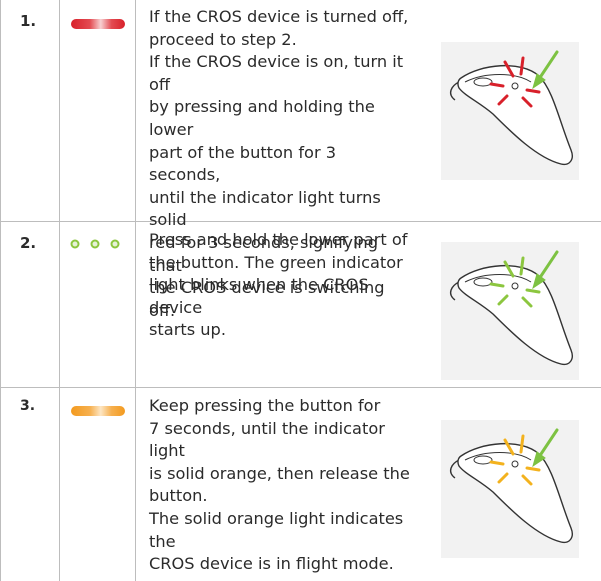 The width and height of the screenshot is (601, 581). I want to click on cros-device-green-light-illustration-icon, so click(510, 311).